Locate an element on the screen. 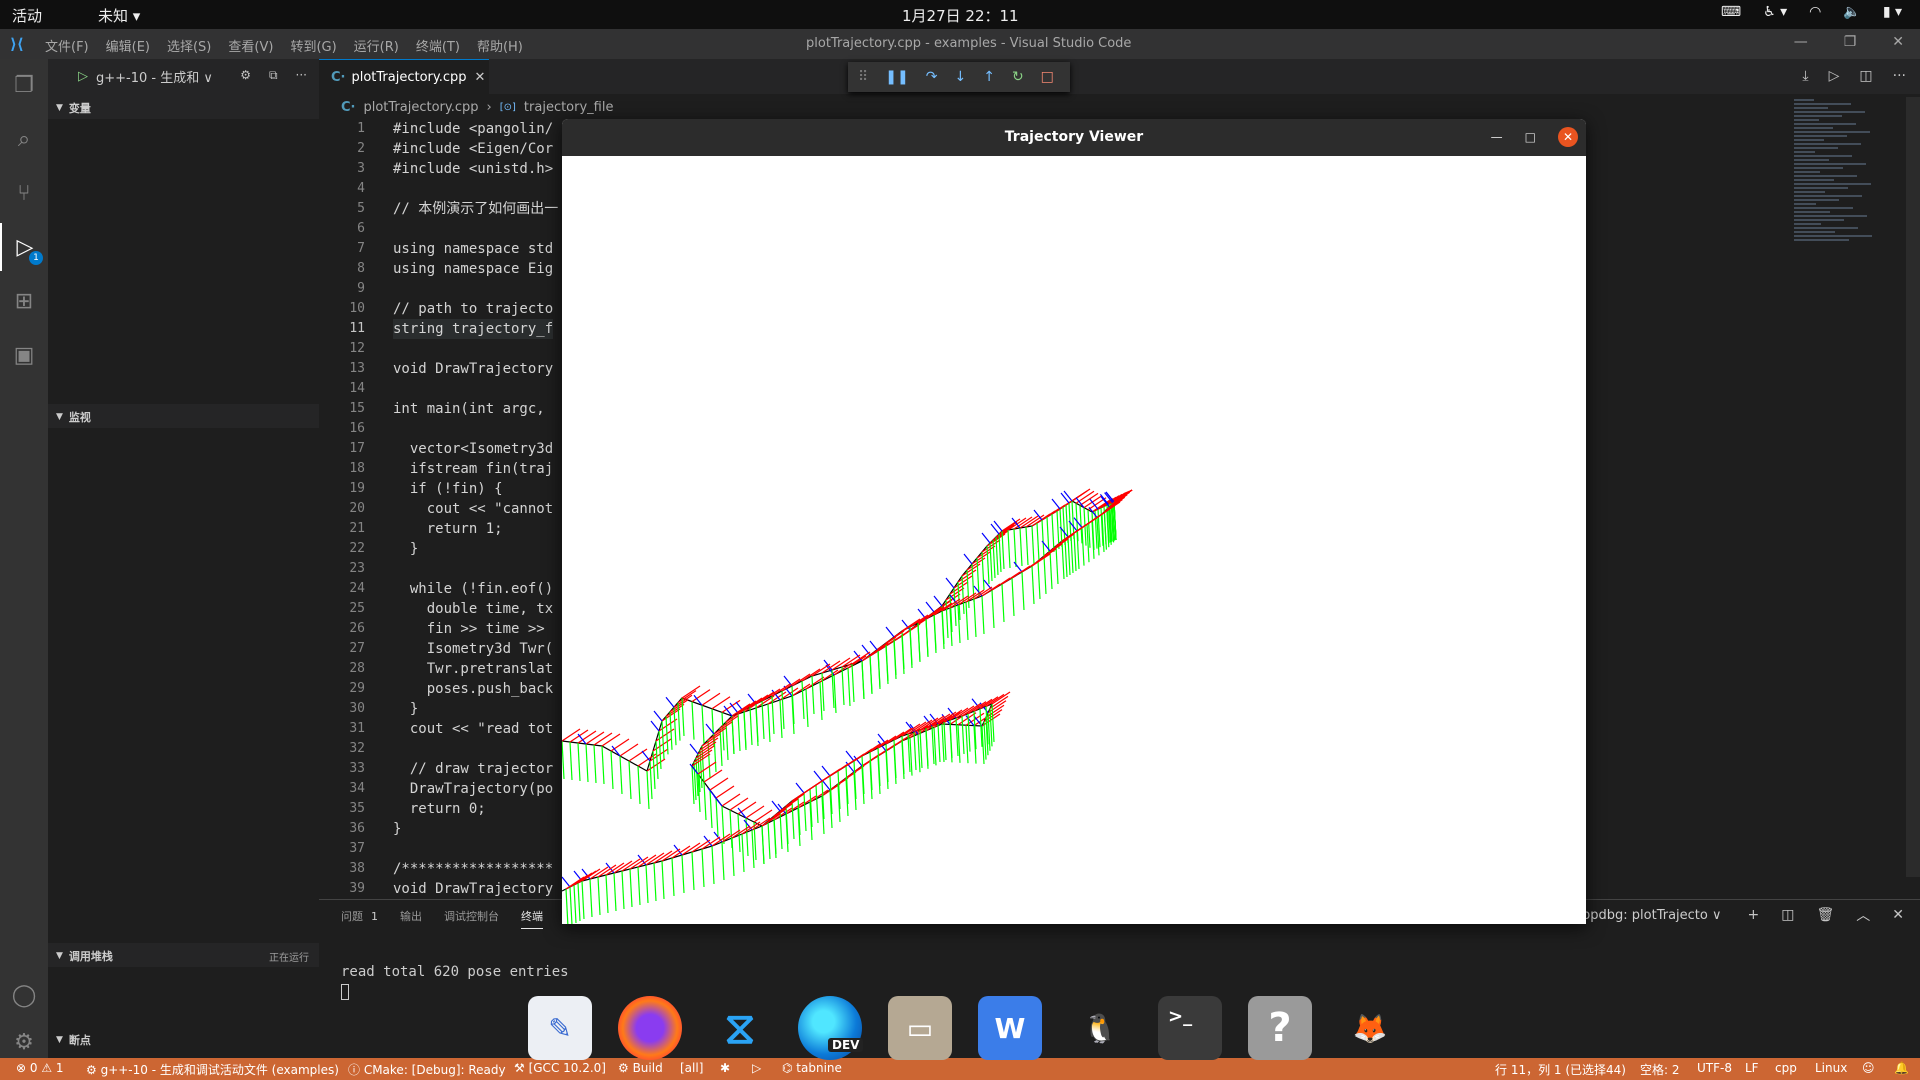 This screenshot has width=1920, height=1080. tab-terminal: 终端 is located at coordinates (532, 918).